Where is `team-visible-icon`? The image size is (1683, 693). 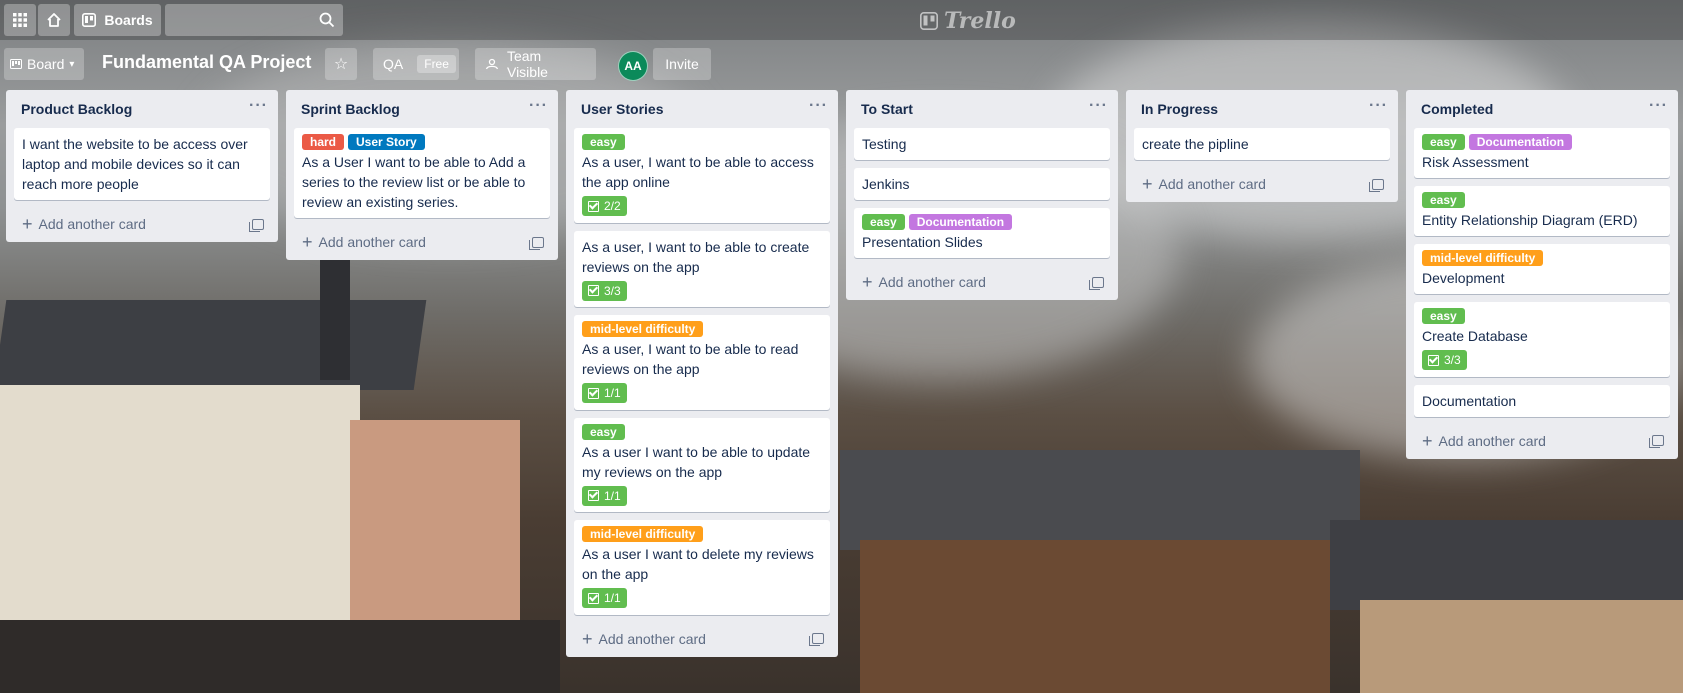 team-visible-icon is located at coordinates (492, 64).